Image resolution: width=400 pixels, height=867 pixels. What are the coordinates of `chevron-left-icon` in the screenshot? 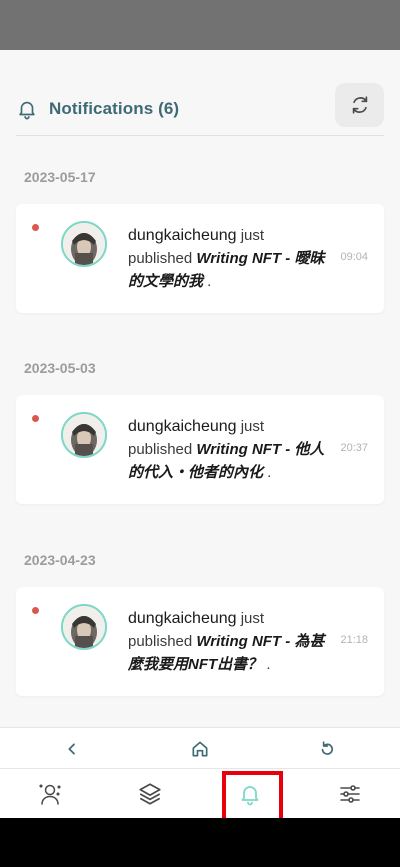 It's located at (71, 749).